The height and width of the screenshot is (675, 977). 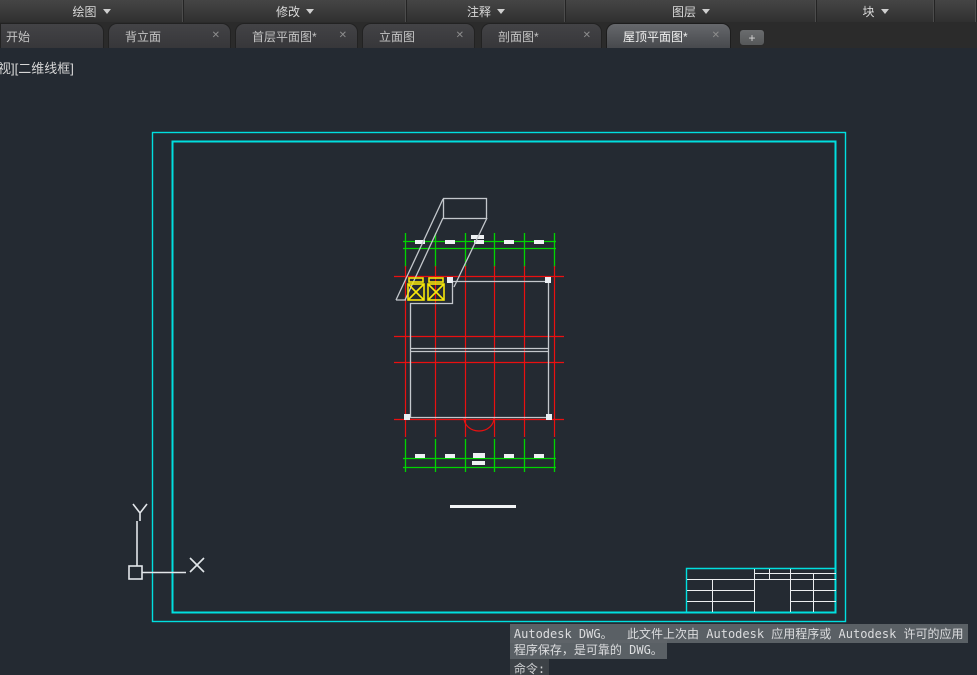 I want to click on scale-bar, so click(x=483, y=506).